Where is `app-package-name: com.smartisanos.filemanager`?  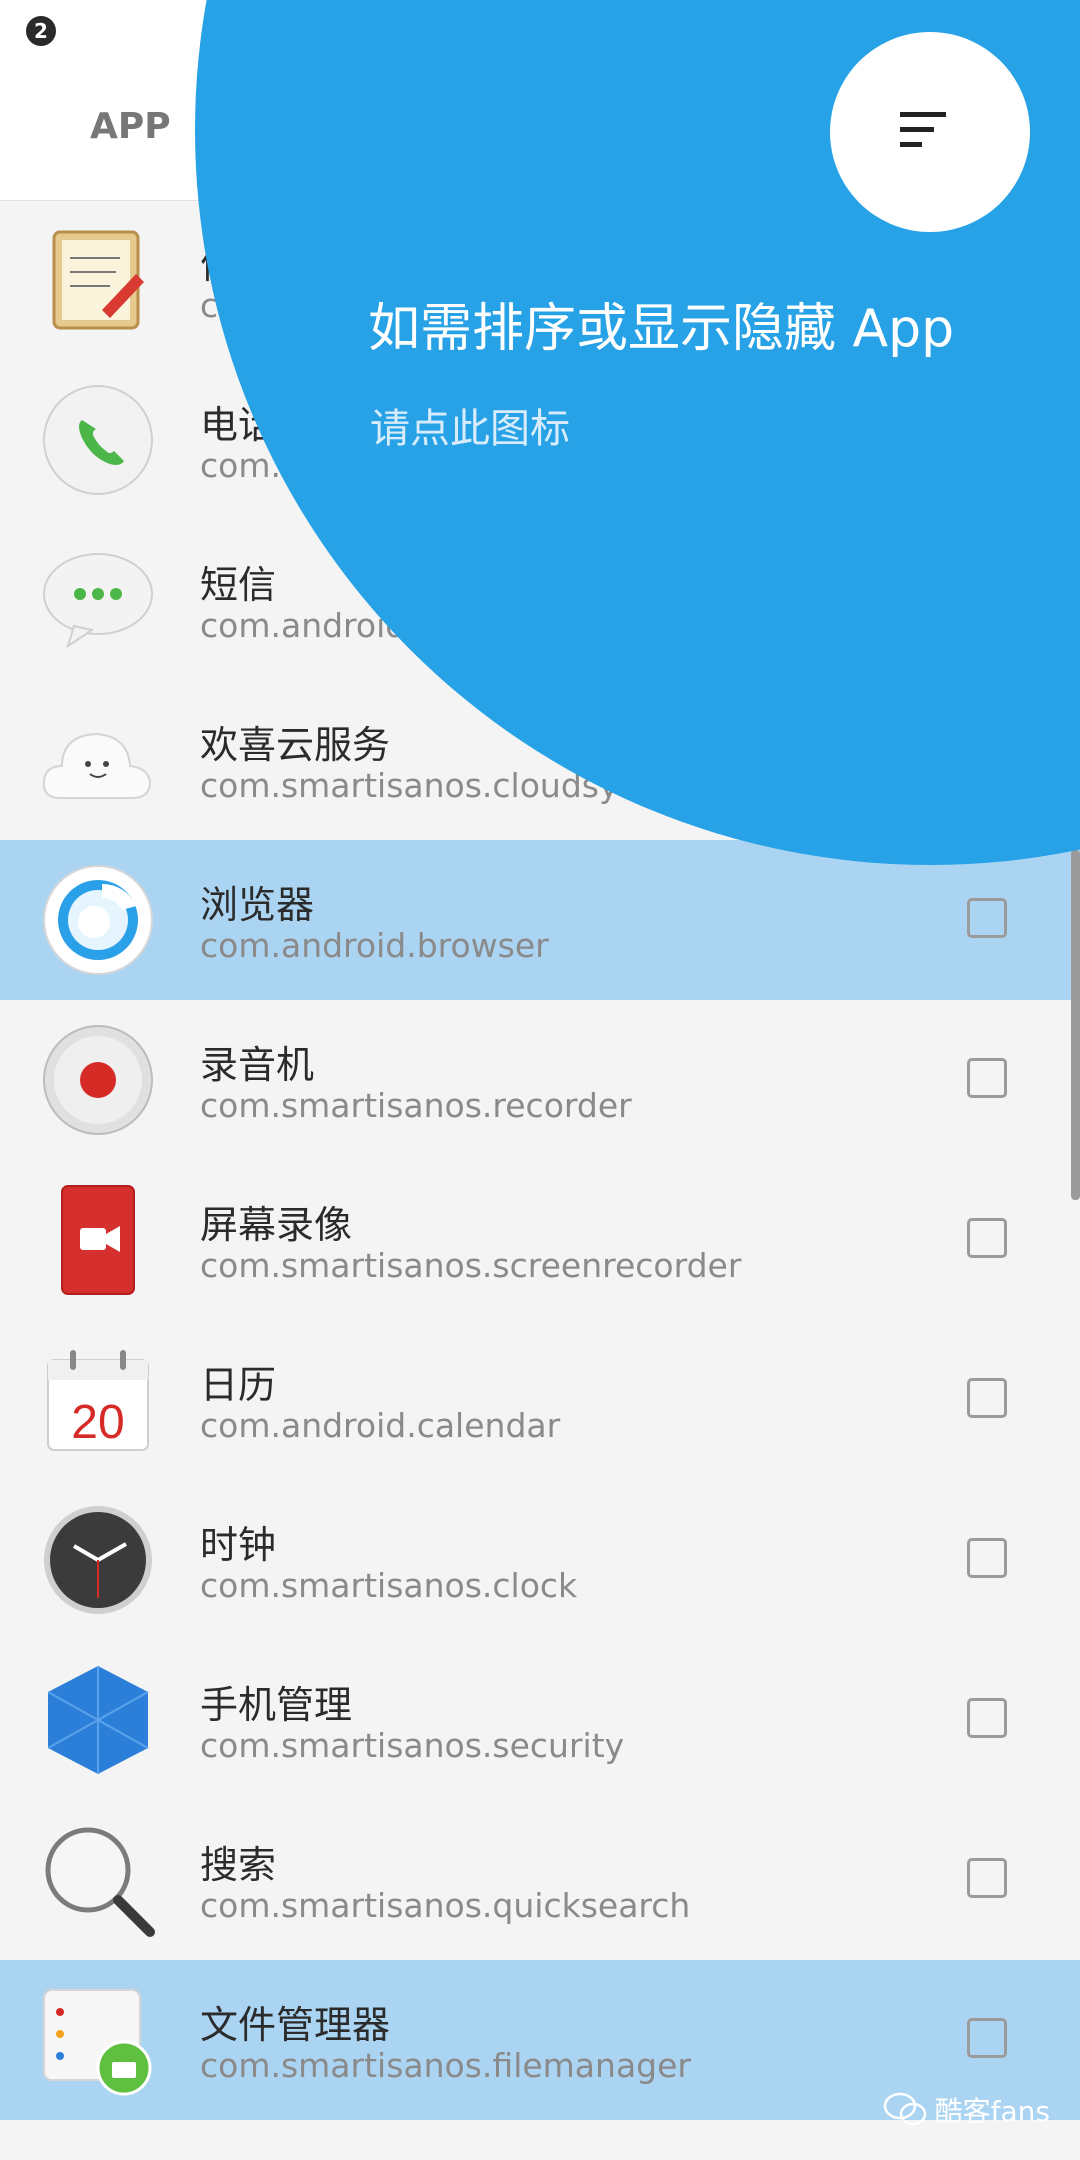 app-package-name: com.smartisanos.filemanager is located at coordinates (445, 2065).